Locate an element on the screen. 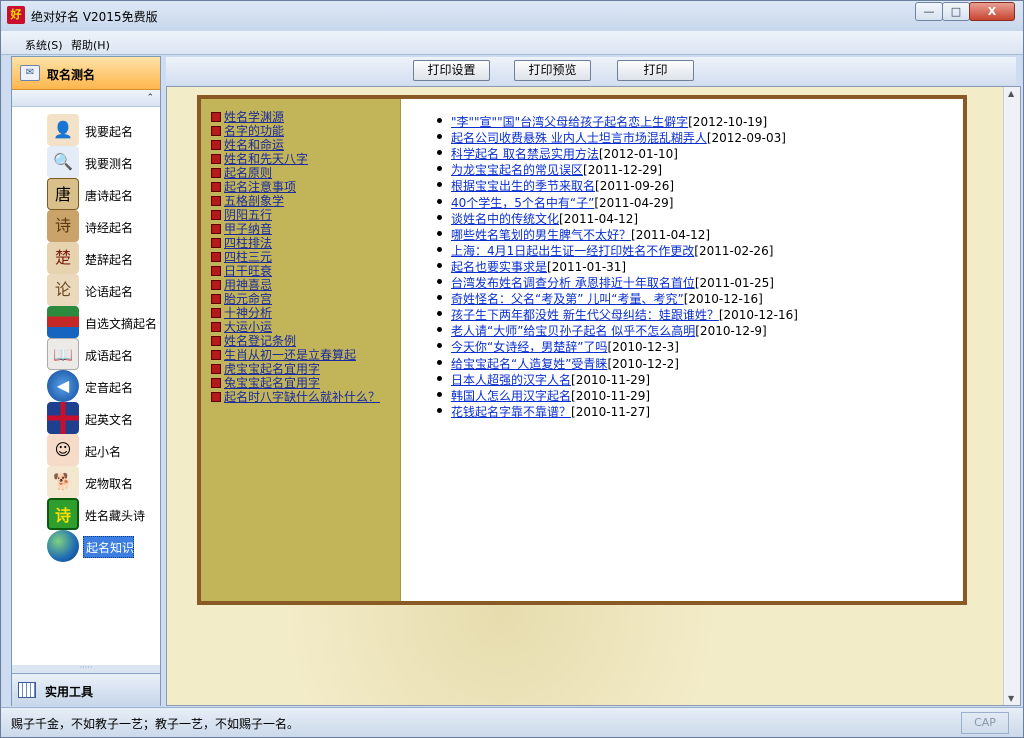  title-bar: 好 绝对好名 V2015免费版 — □ X is located at coordinates (512, 16).